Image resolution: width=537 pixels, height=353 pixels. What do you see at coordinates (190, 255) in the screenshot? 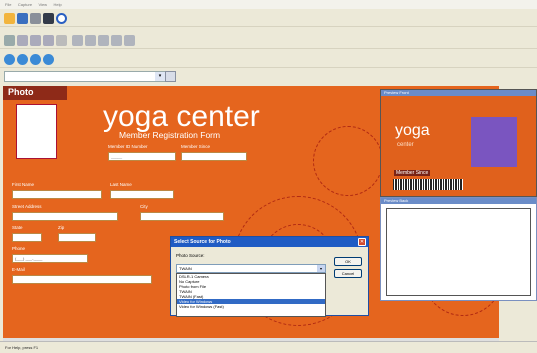
I see `photo-source-label: Photo Source:` at bounding box center [190, 255].